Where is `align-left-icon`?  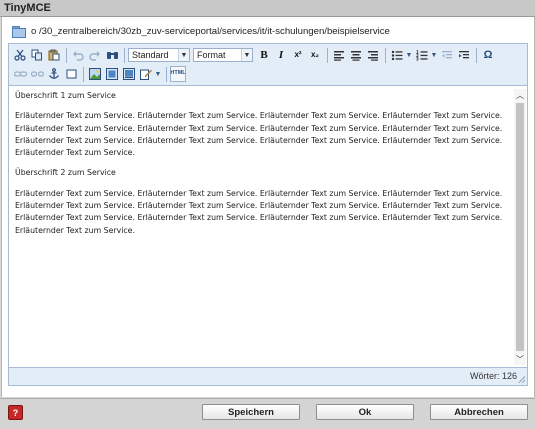 align-left-icon is located at coordinates (339, 55).